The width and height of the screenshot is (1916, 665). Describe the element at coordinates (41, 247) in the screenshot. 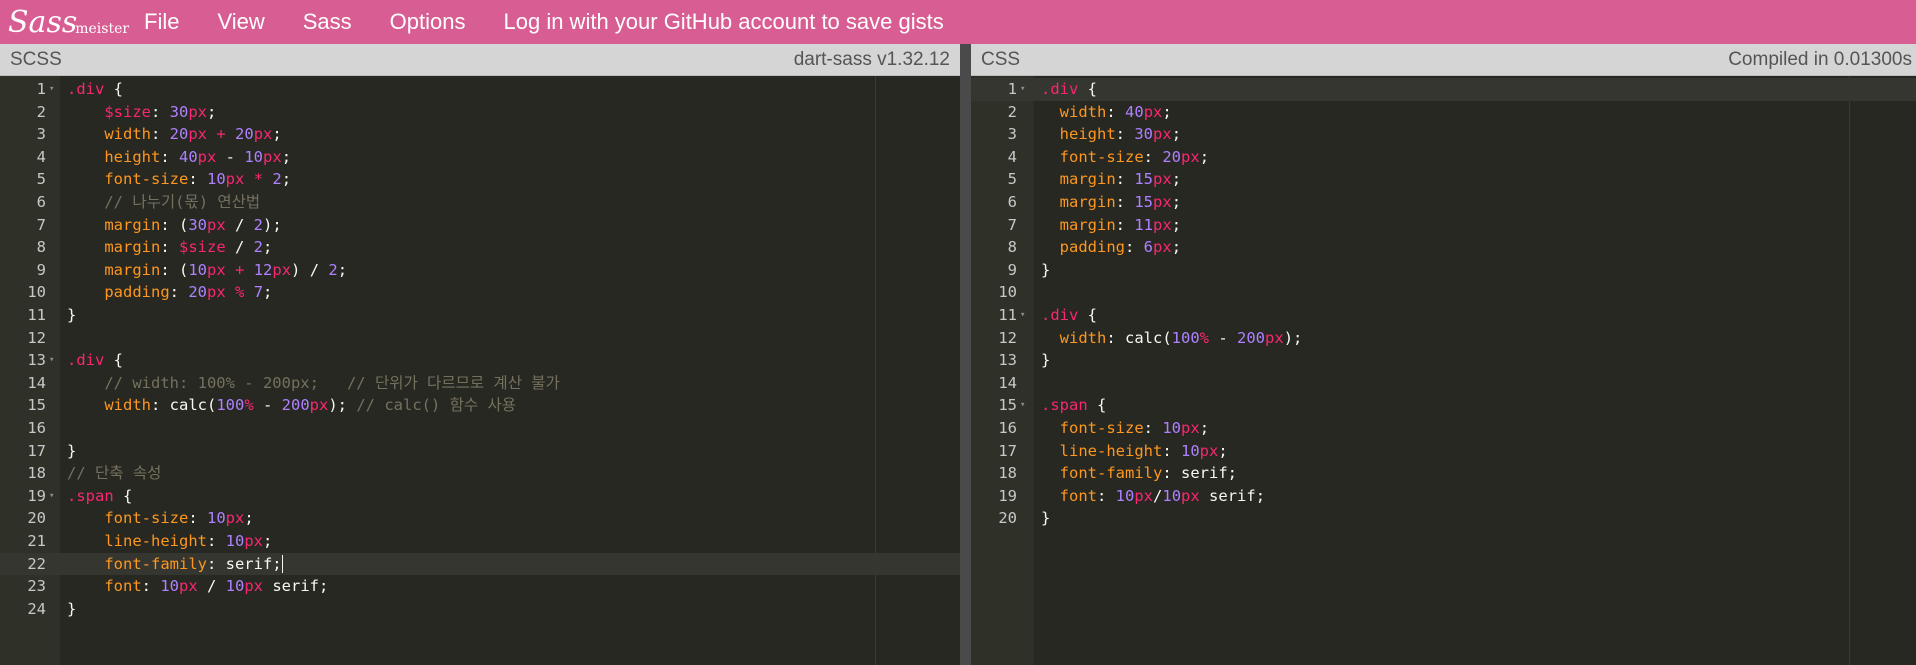

I see `line-number: 8` at that location.